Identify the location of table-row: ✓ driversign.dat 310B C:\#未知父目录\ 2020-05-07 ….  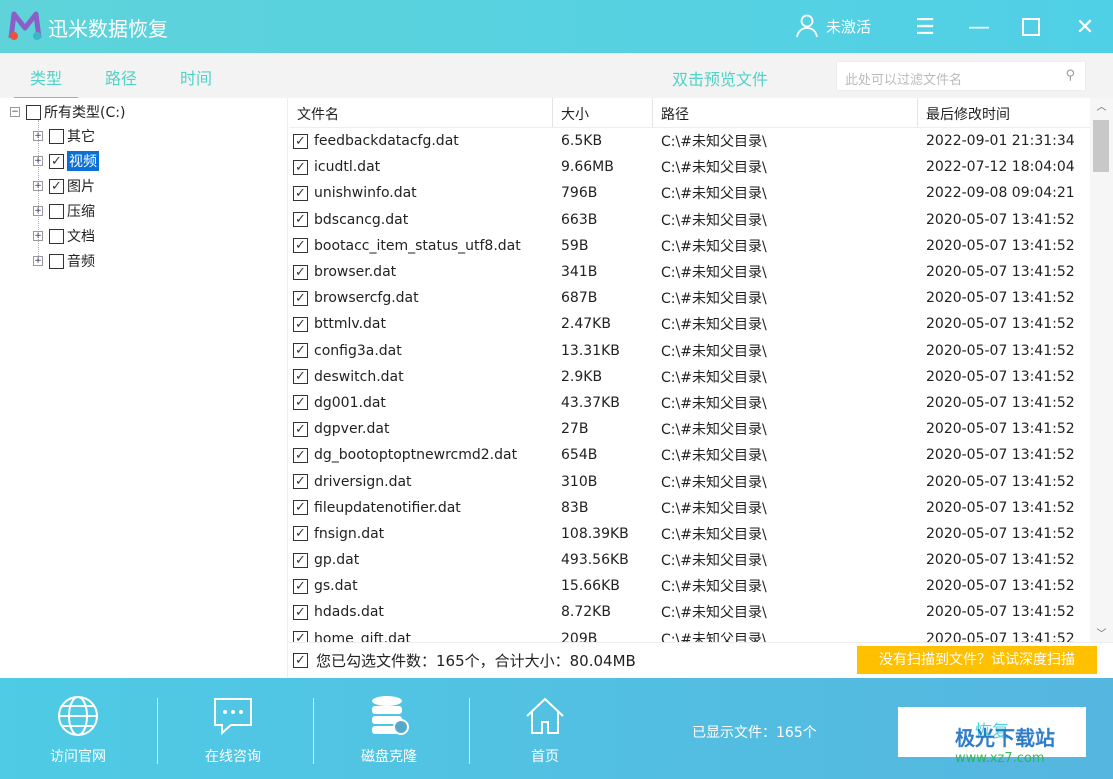
(689, 481).